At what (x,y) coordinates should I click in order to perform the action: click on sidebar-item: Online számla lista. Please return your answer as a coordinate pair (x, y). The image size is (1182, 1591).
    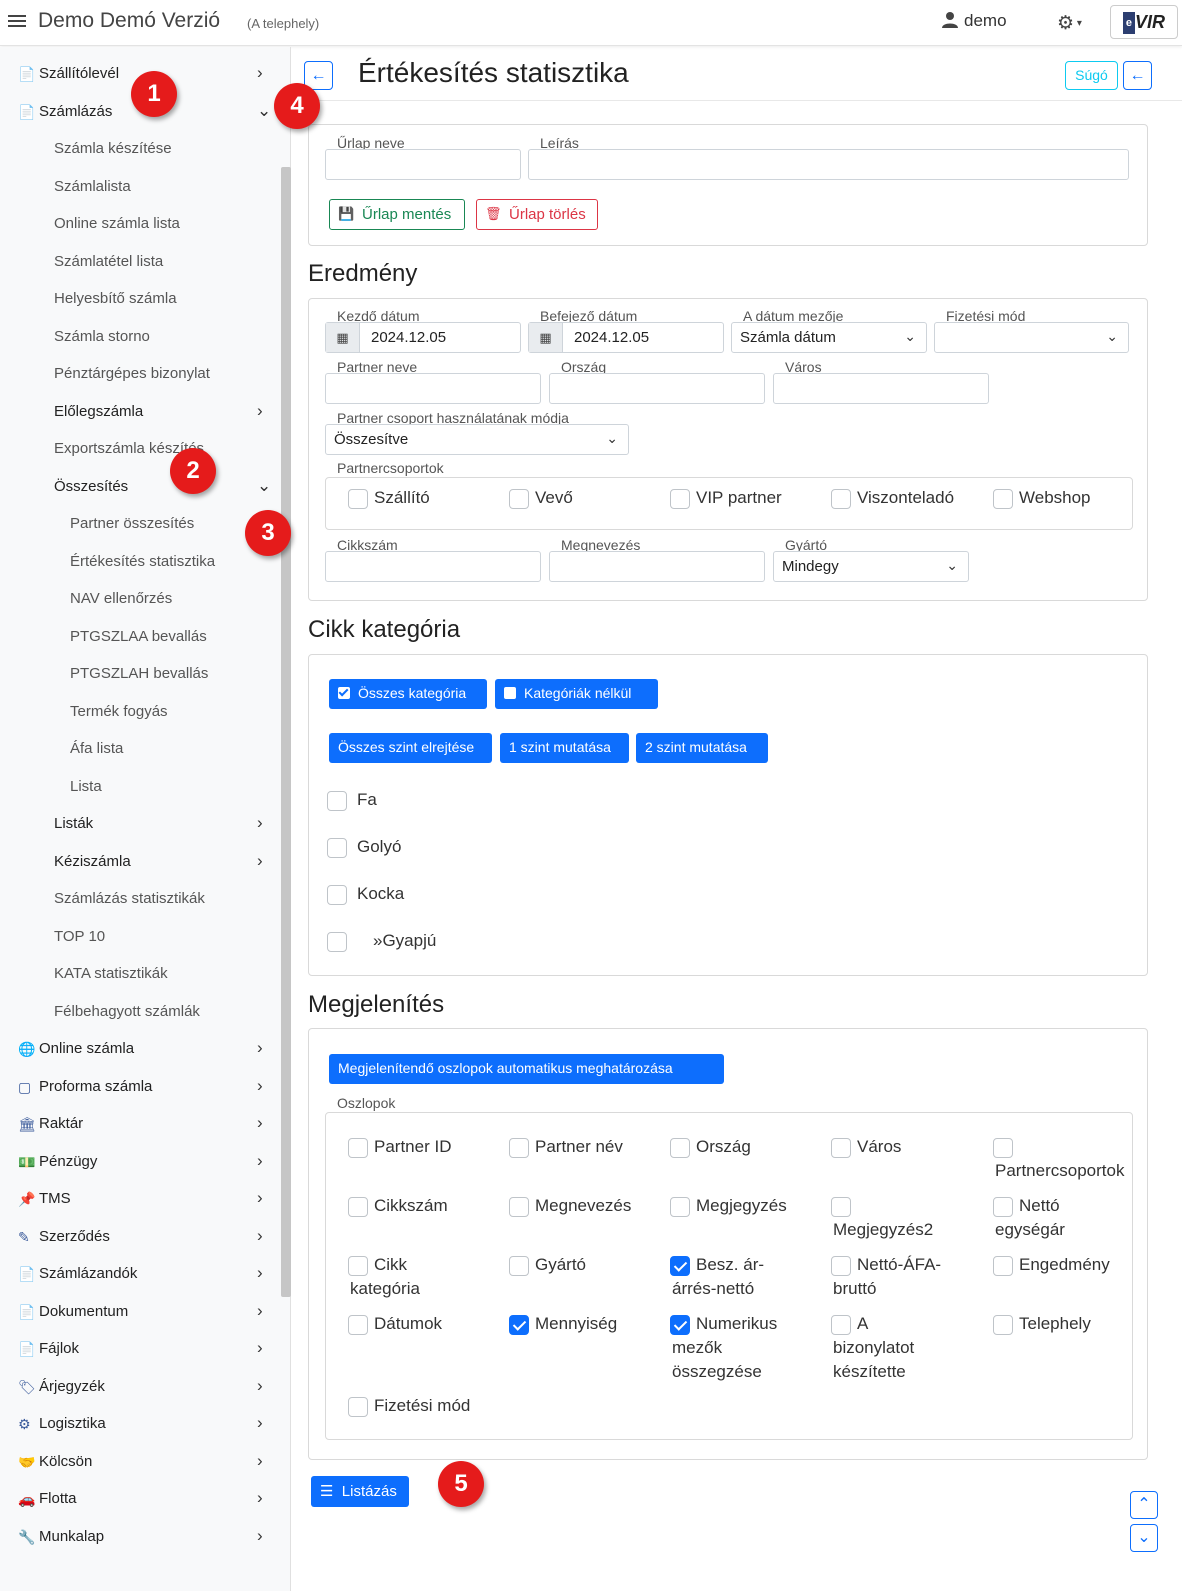
    Looking at the image, I should click on (140, 224).